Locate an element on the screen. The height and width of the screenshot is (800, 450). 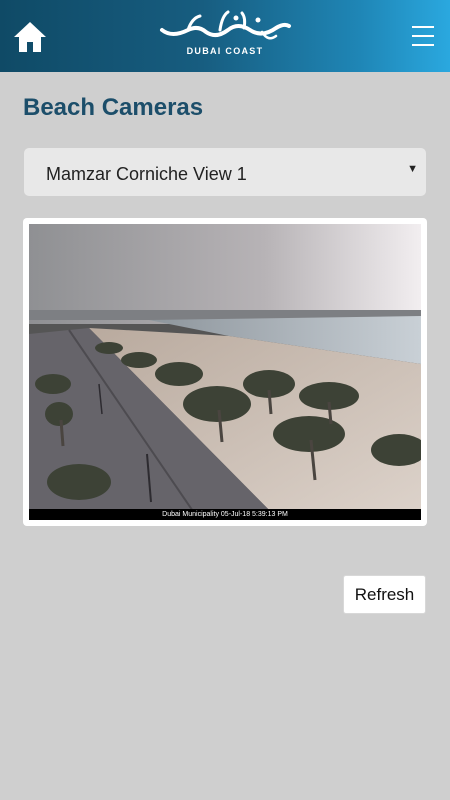
home-button is located at coordinates (30, 37).